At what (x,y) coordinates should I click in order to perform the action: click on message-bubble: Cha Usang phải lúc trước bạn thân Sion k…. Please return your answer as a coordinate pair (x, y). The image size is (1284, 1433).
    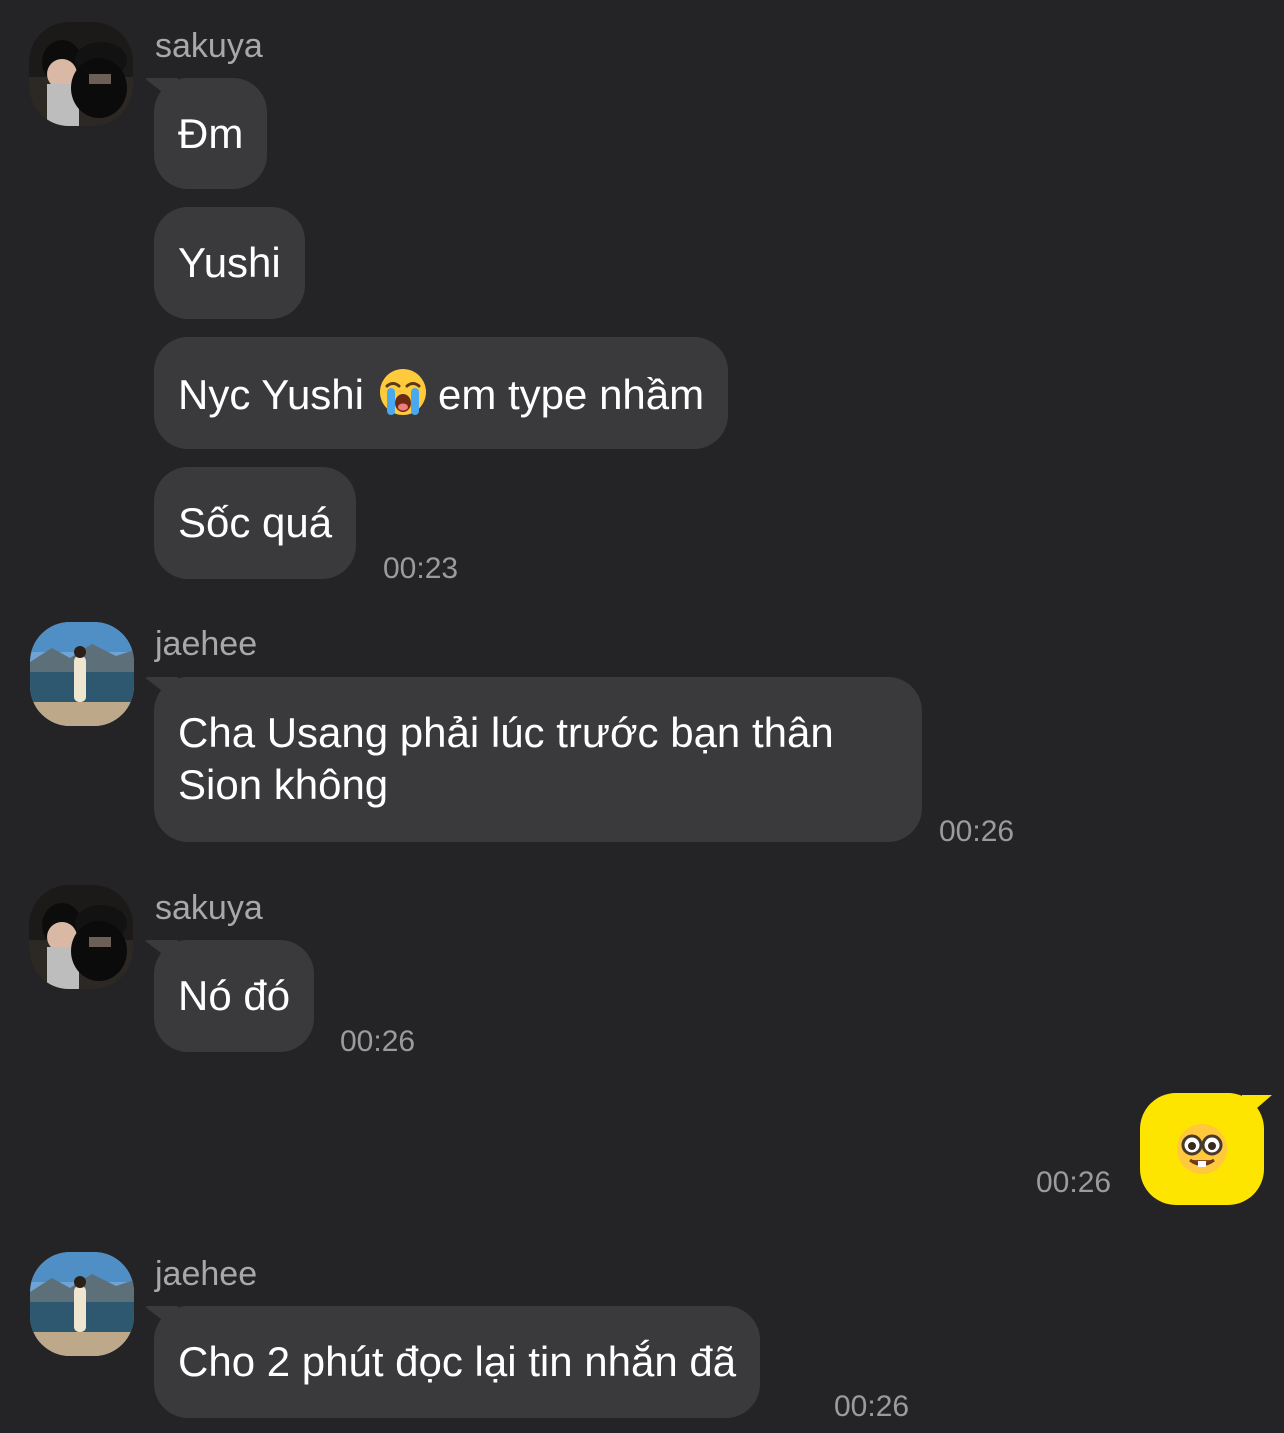
    Looking at the image, I should click on (538, 759).